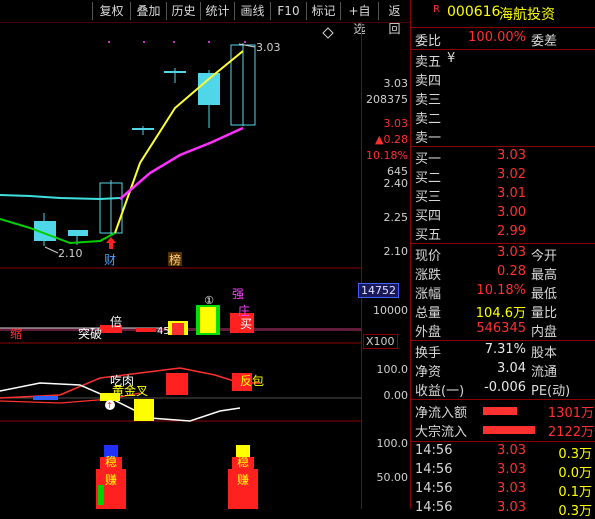 Image resolution: width=595 pixels, height=519 pixels. What do you see at coordinates (392, 477) in the screenshot?
I see `axis-bottom-50: 50.00` at bounding box center [392, 477].